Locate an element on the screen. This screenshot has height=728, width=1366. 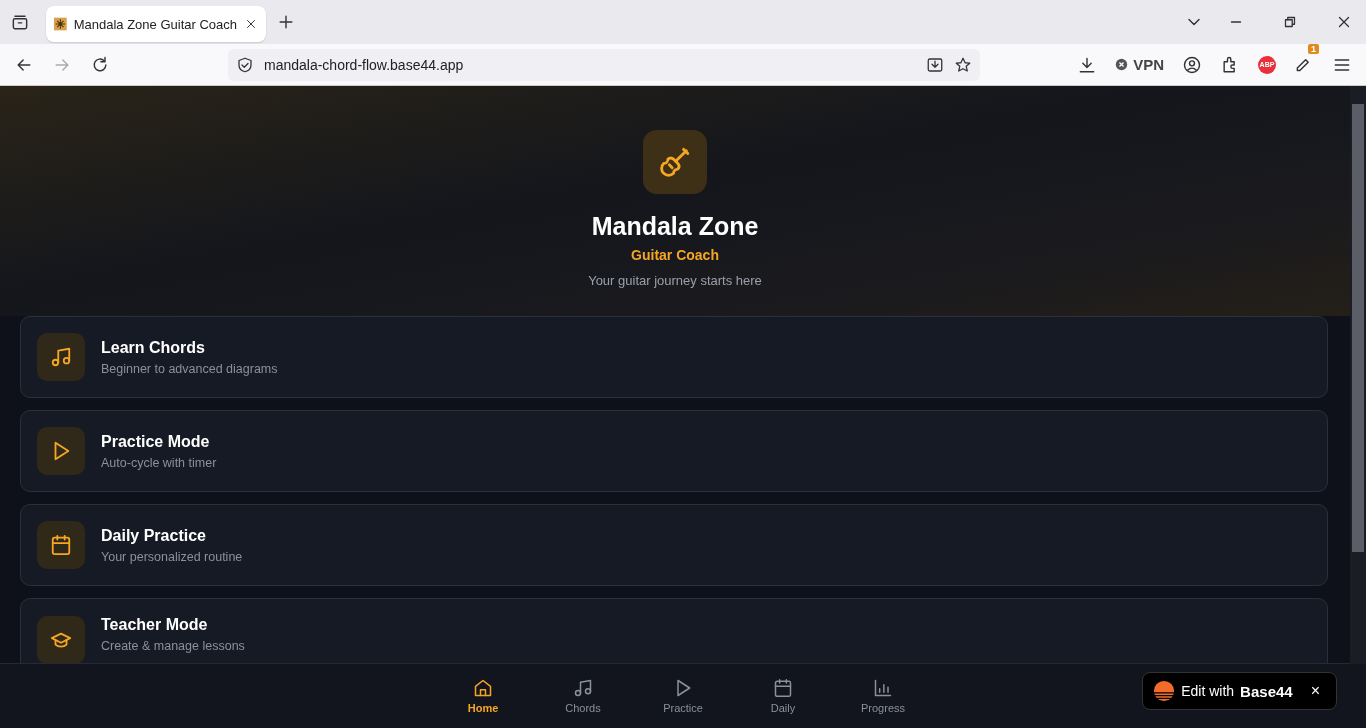
bar-chart-icon is located at coordinates (883, 688).